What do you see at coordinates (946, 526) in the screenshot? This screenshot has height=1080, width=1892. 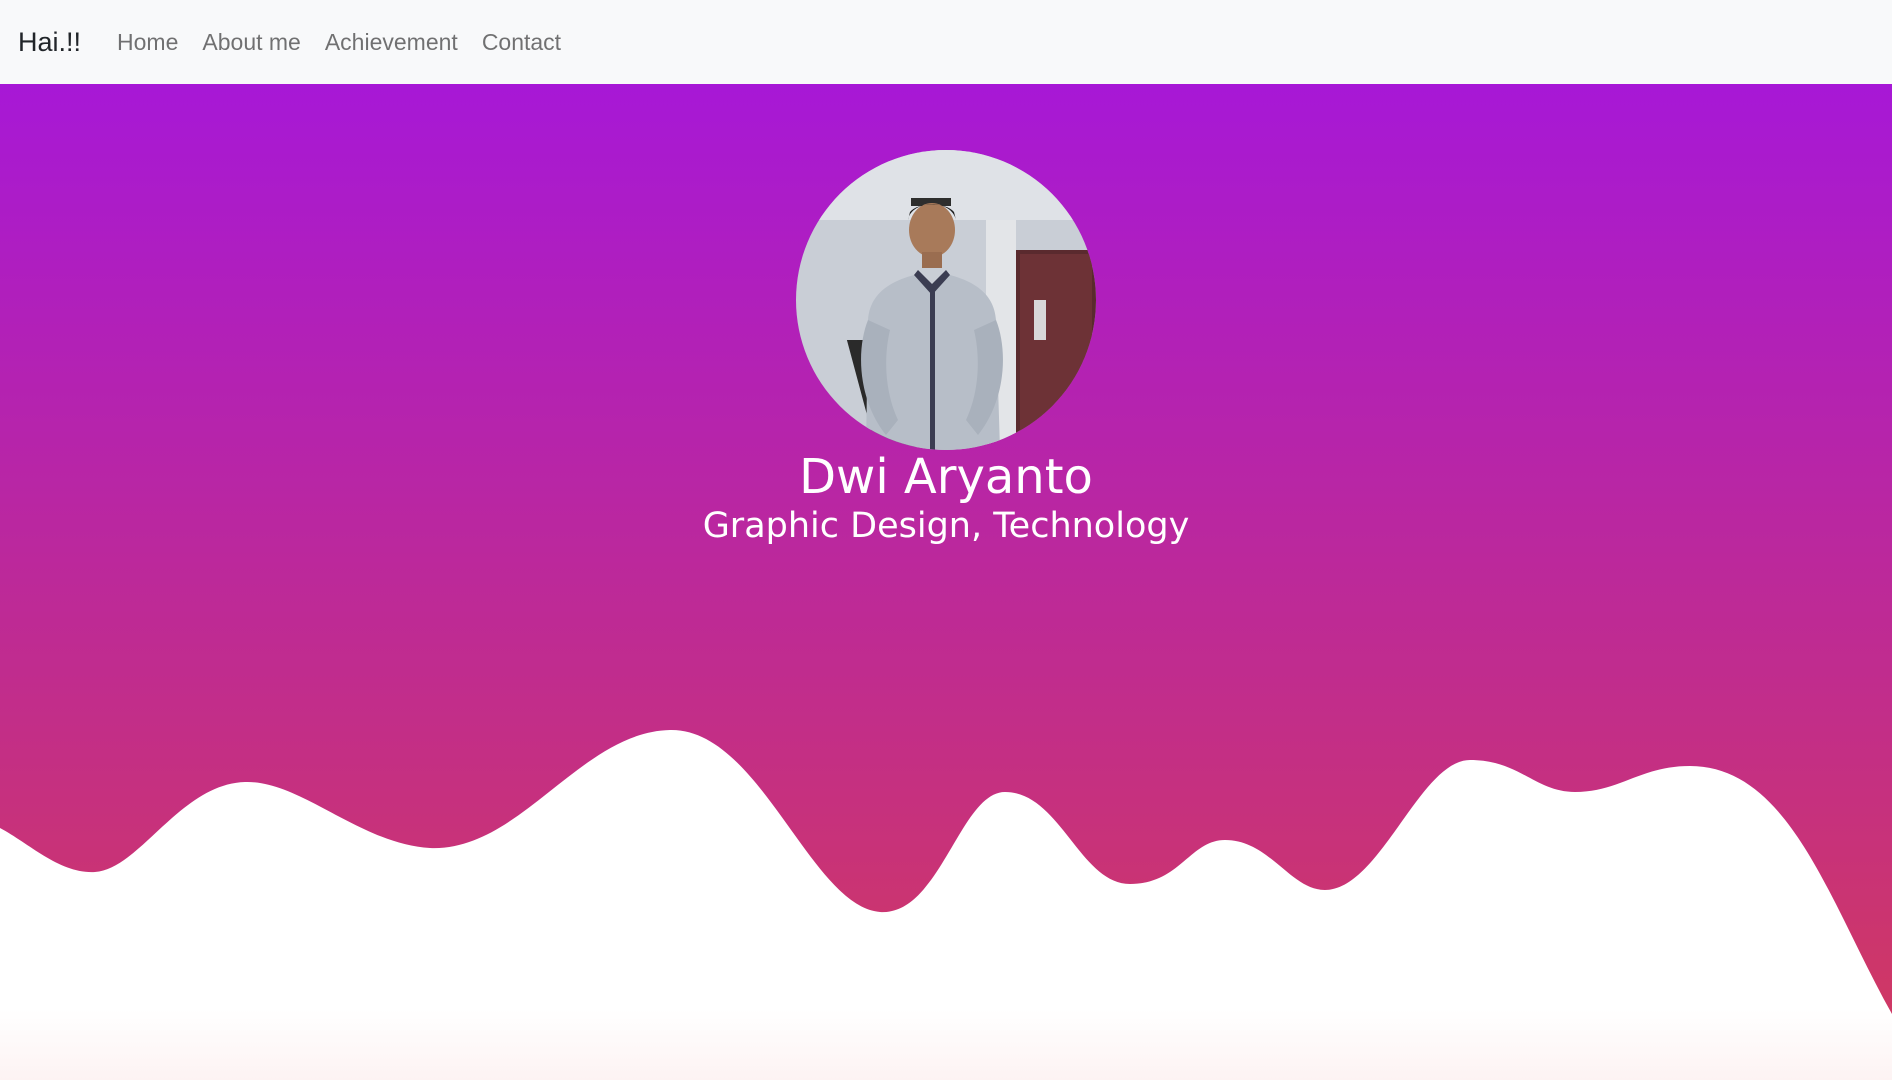 I see `hero-tagline: Graphic Design, Technology` at bounding box center [946, 526].